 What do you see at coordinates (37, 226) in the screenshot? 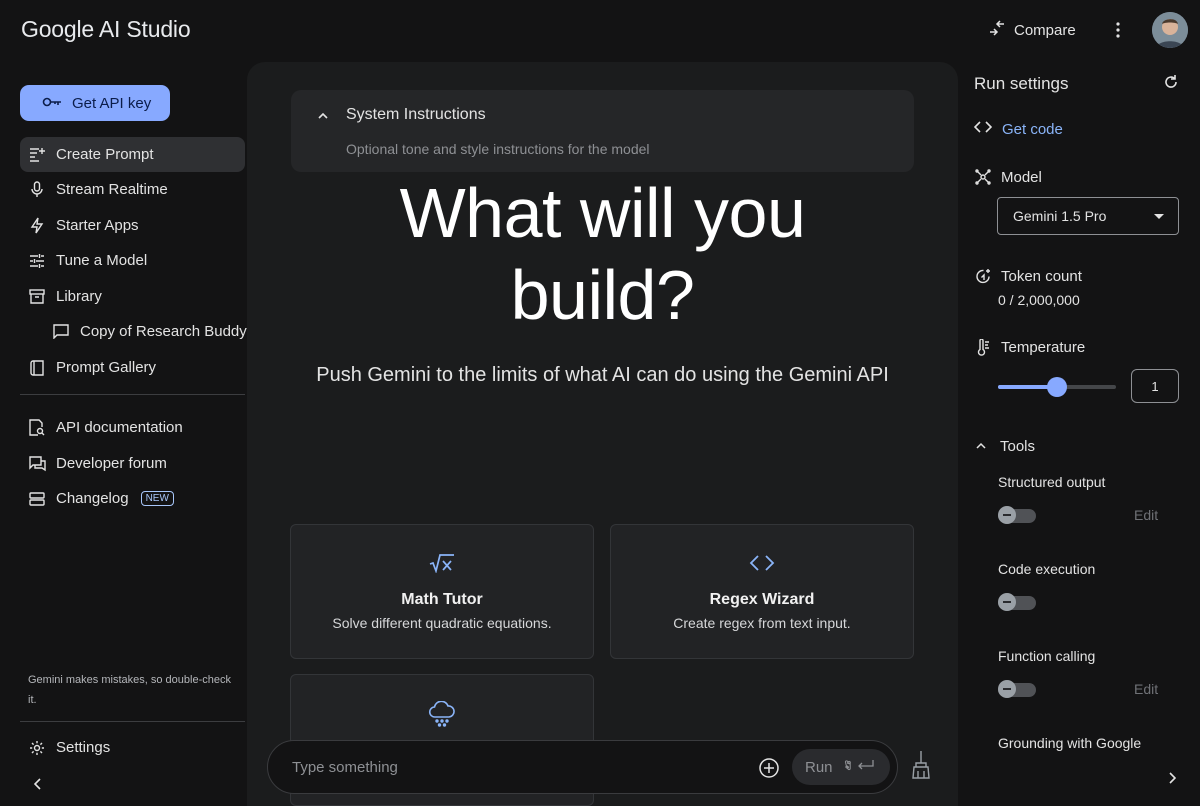
I see `bolt-icon` at bounding box center [37, 226].